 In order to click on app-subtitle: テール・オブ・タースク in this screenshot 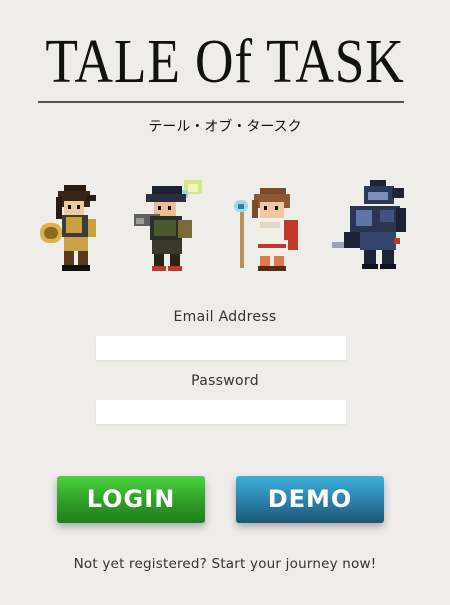, I will do `click(225, 127)`.